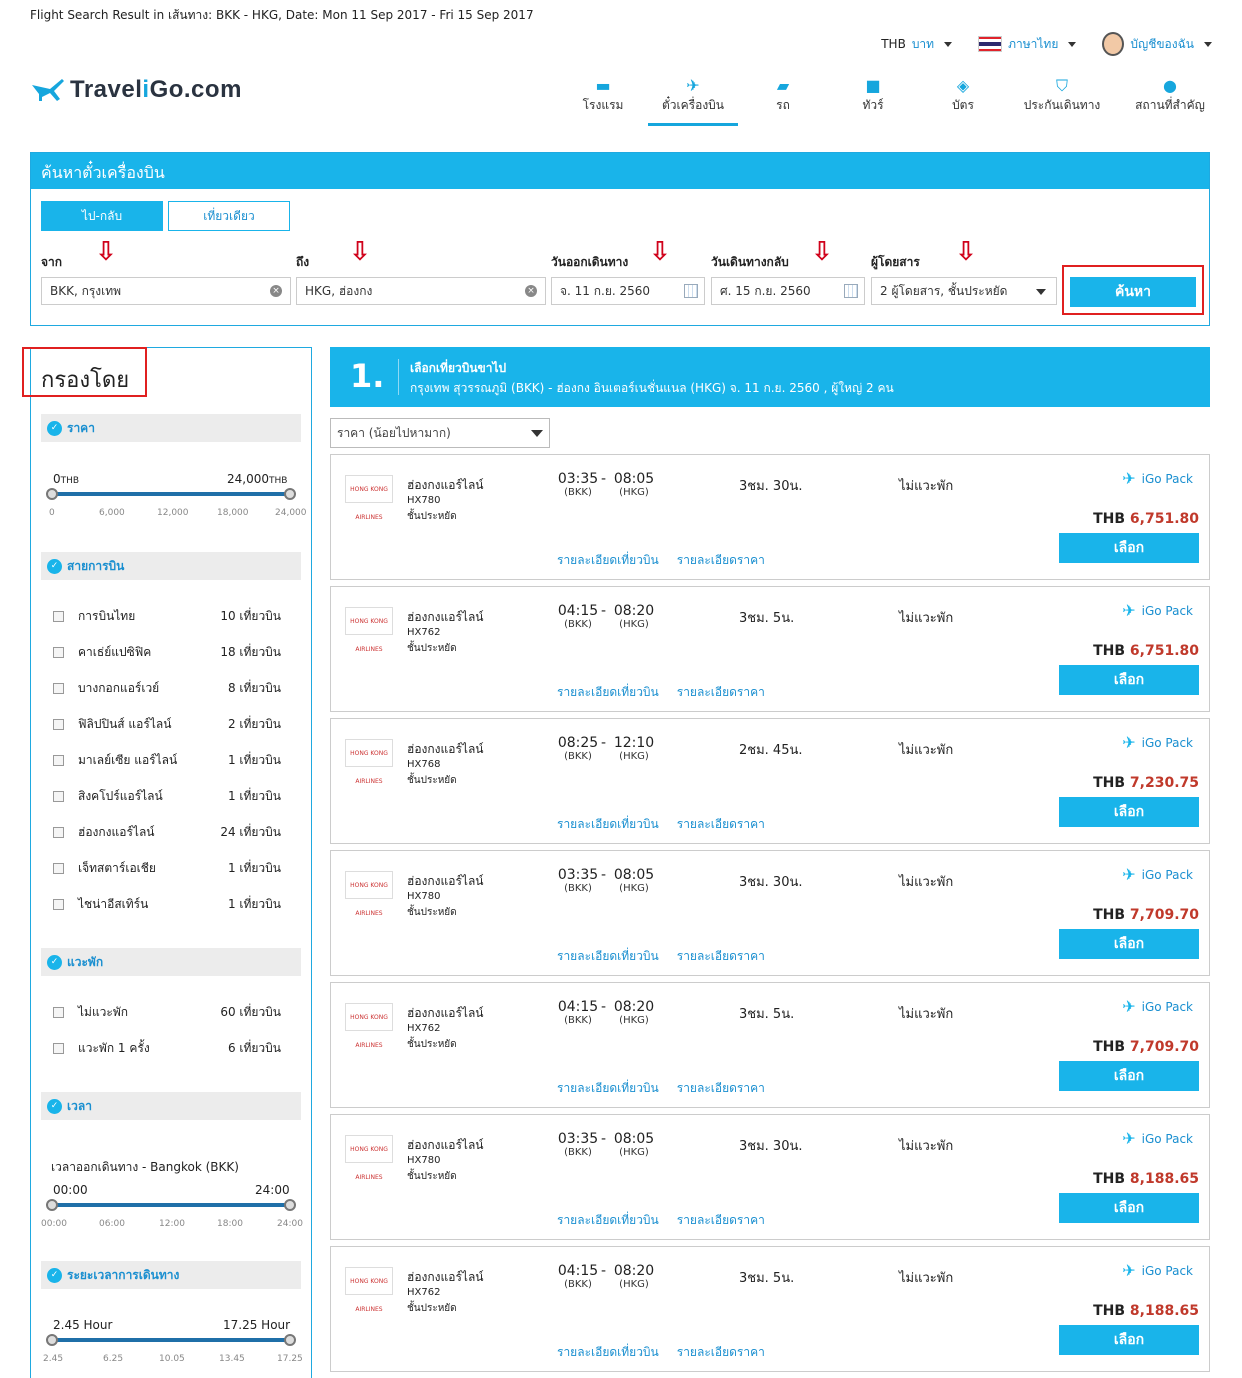 This screenshot has width=1242, height=1378. Describe the element at coordinates (1157, 44) in the screenshot. I see `account-menu: บัญชีของฉัน` at that location.